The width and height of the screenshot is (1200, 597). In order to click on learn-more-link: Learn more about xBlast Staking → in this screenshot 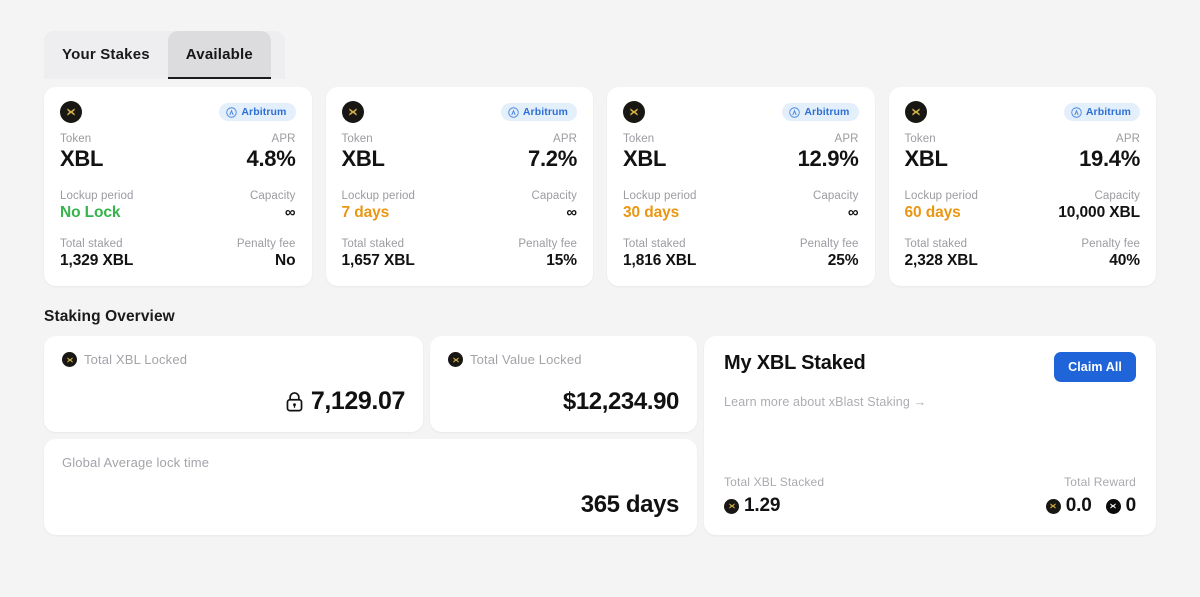, I will do `click(930, 402)`.